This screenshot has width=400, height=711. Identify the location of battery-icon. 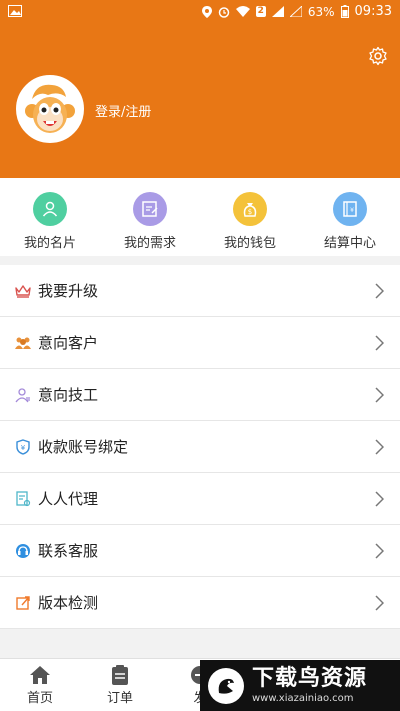
(344, 11).